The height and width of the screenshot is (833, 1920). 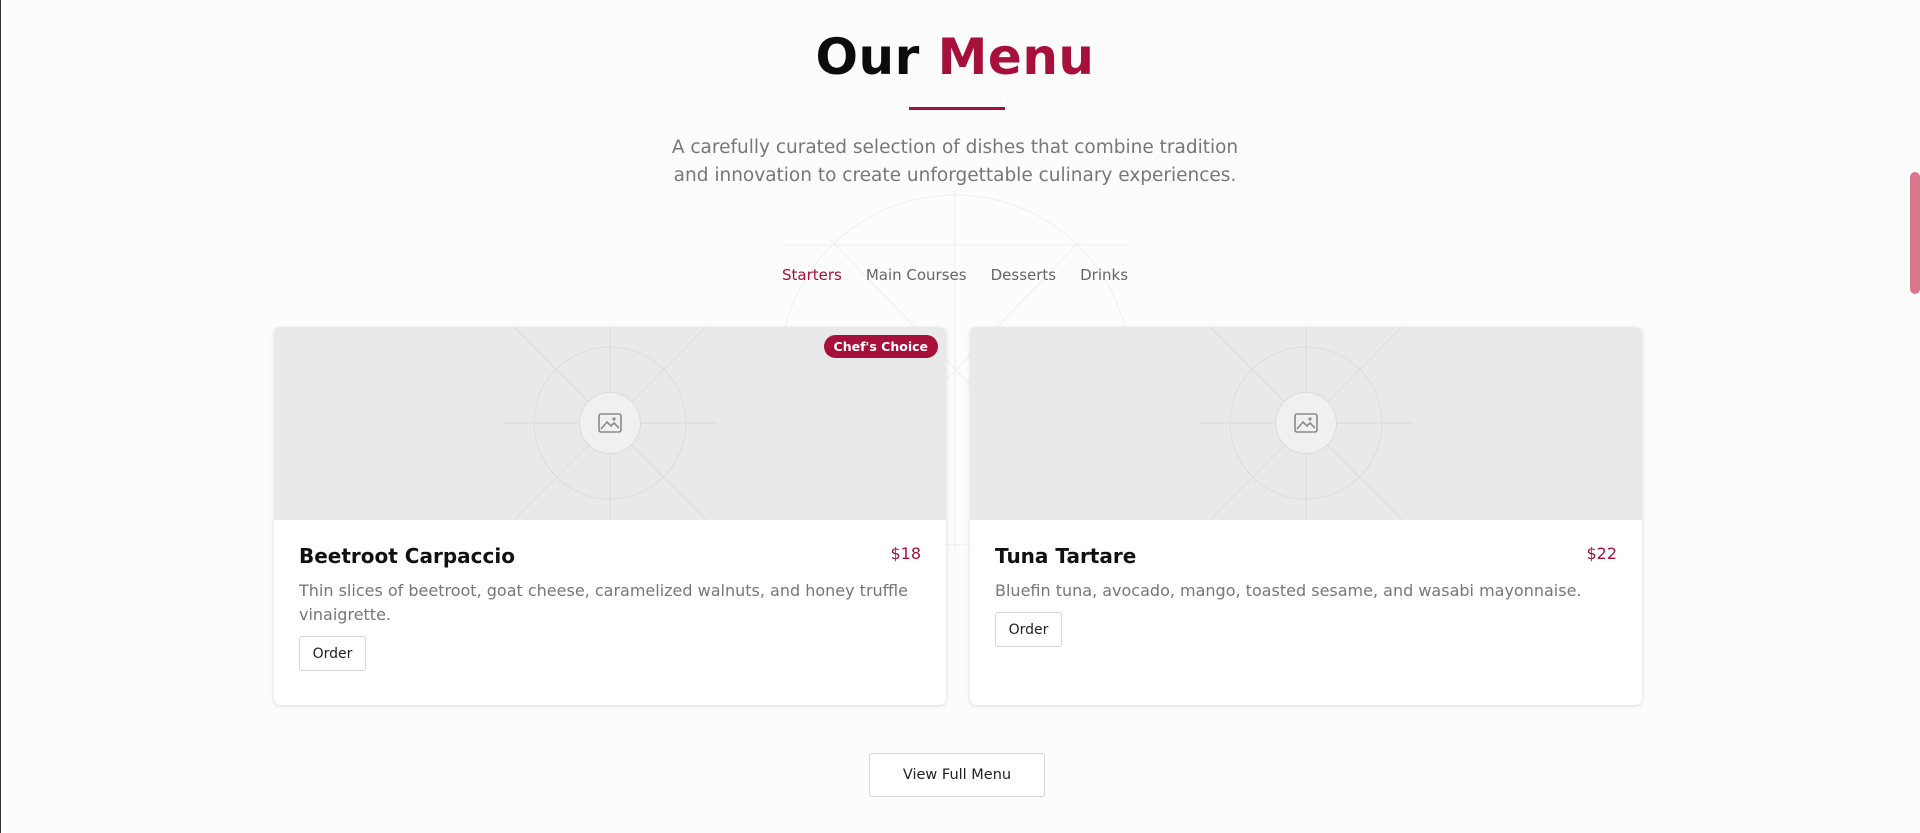 What do you see at coordinates (880, 346) in the screenshot?
I see `chefs-choice-badge: Chef's Choice` at bounding box center [880, 346].